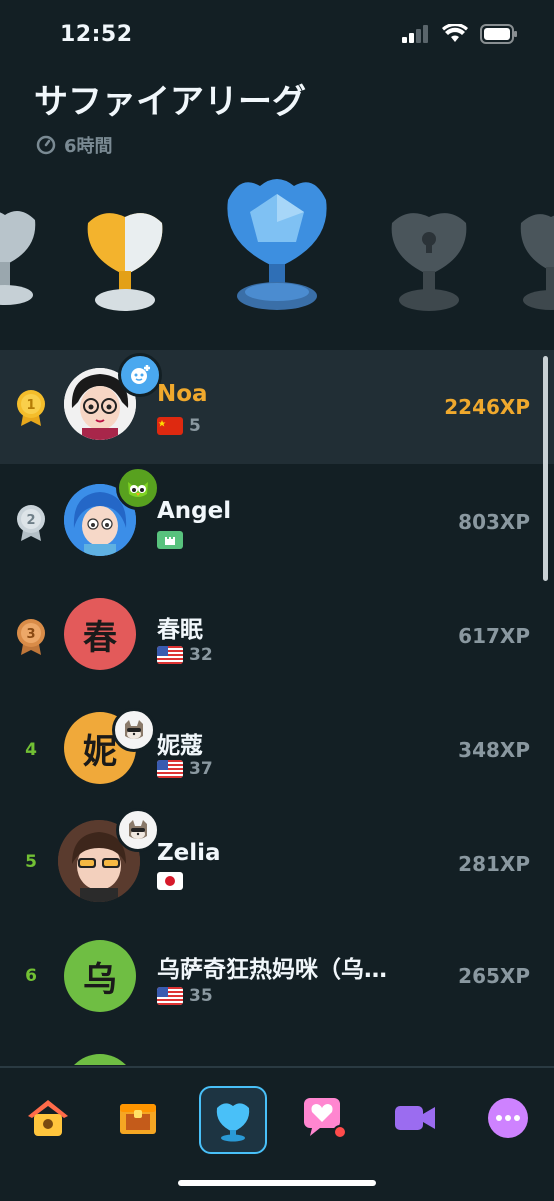 The height and width of the screenshot is (1201, 554). I want to click on tab-leaderboard, so click(233, 1120).